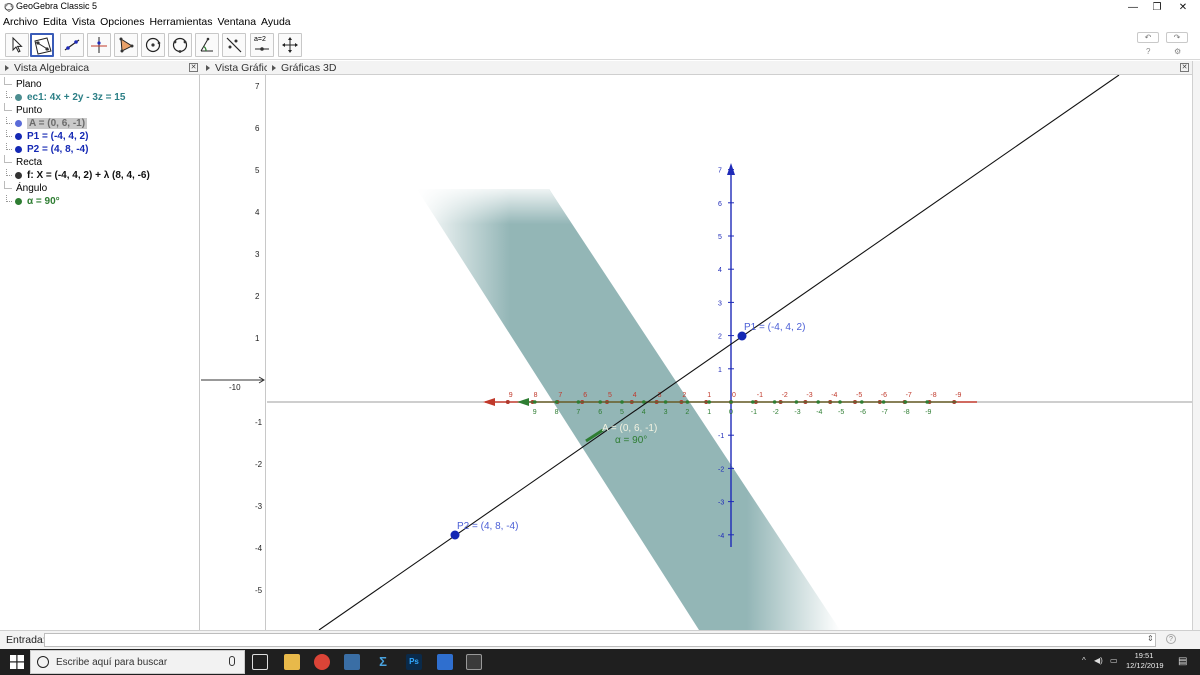 The width and height of the screenshot is (1200, 675). I want to click on geogebra-taskbar-icon, so click(474, 662).